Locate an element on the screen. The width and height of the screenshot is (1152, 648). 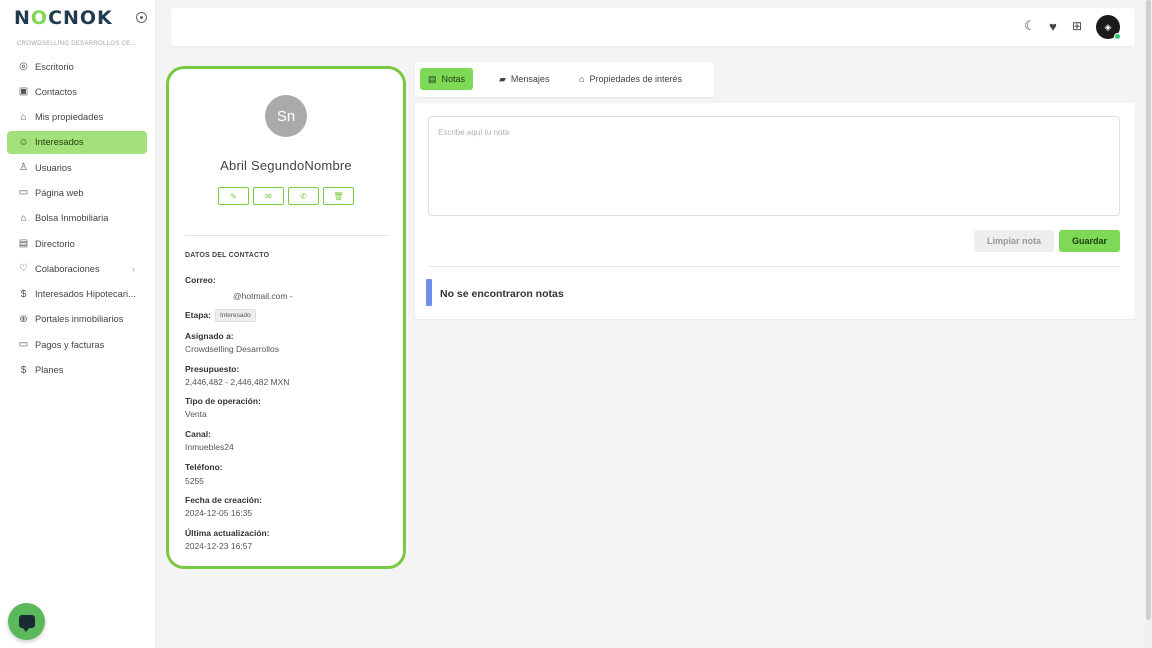
info-bar is located at coordinates (429, 292).